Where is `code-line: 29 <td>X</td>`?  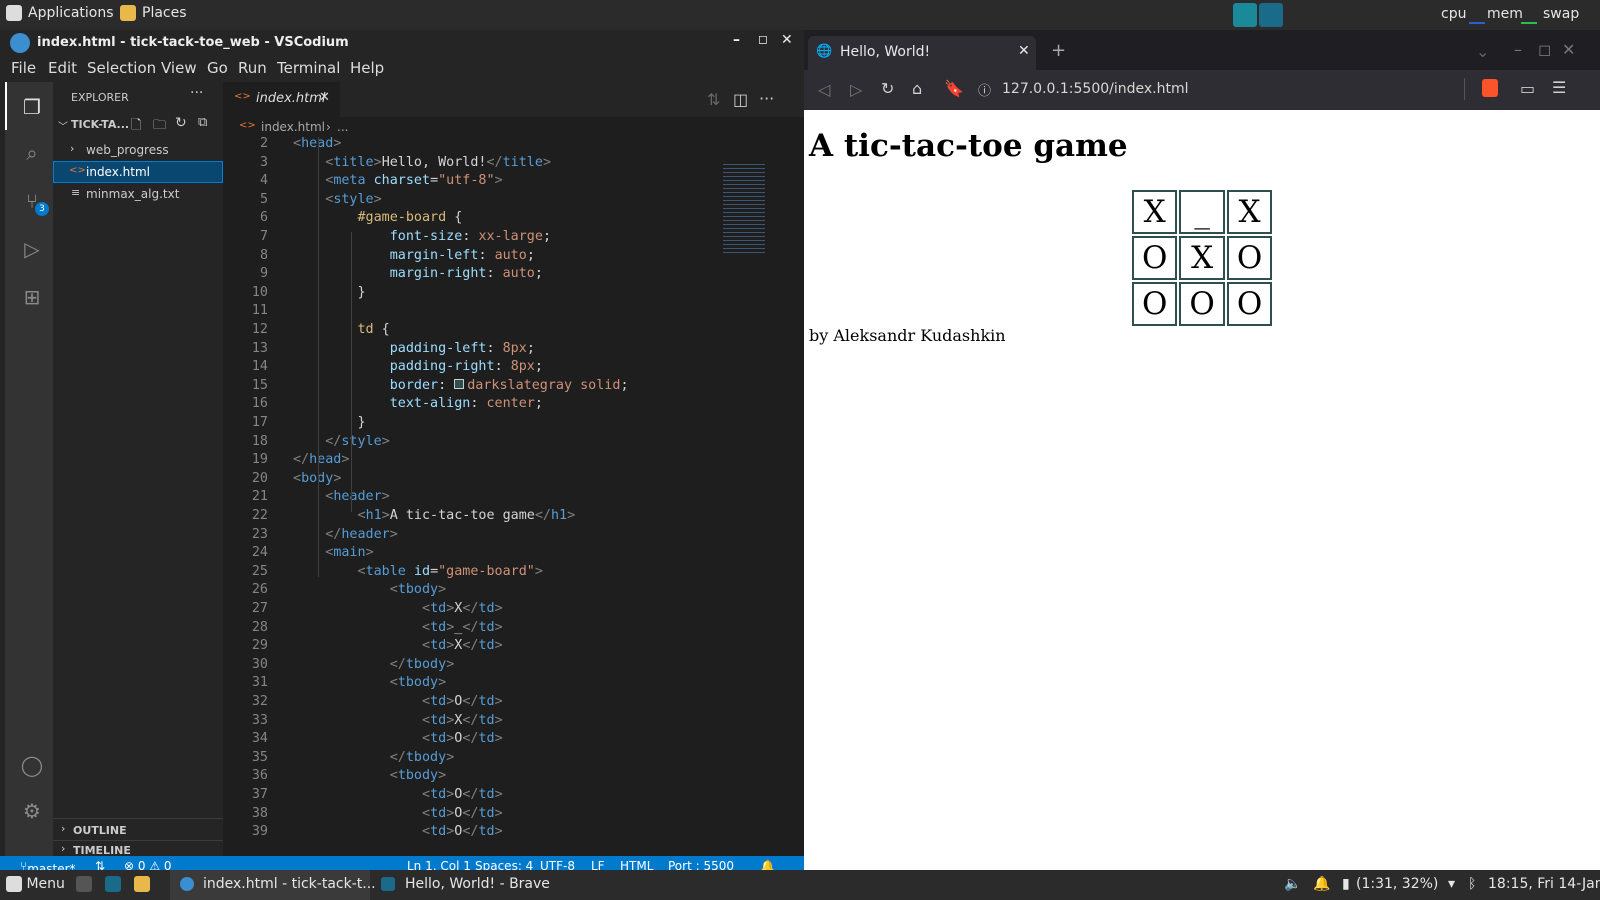 code-line: 29 <td>X</td> is located at coordinates (503, 645).